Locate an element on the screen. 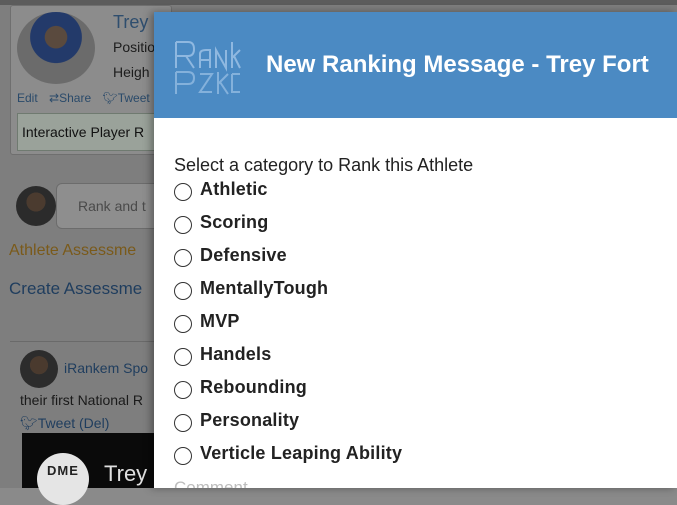 This screenshot has height=505, width=677. profile-actions: Edit ⇄Share 🐦︎Tweet is located at coordinates (87, 98).